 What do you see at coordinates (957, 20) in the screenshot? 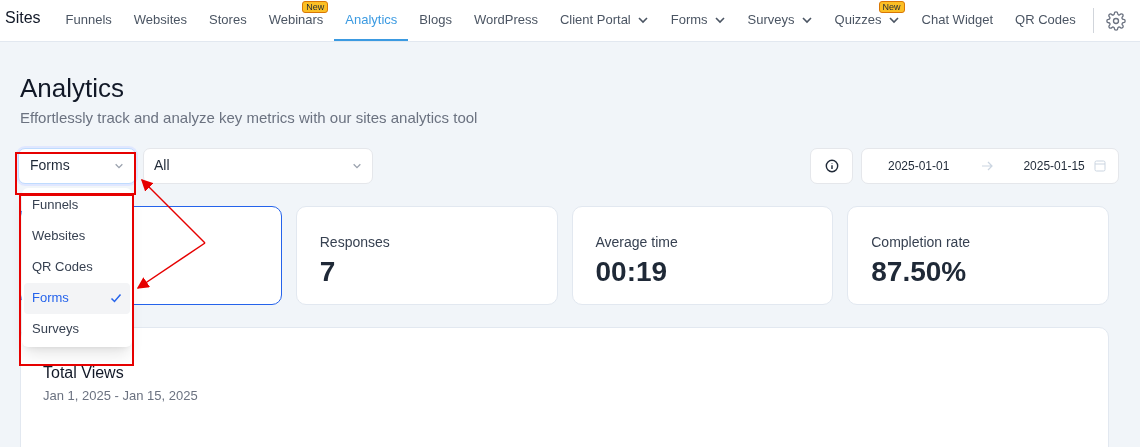
I see `nav-tab: Chat Widget` at bounding box center [957, 20].